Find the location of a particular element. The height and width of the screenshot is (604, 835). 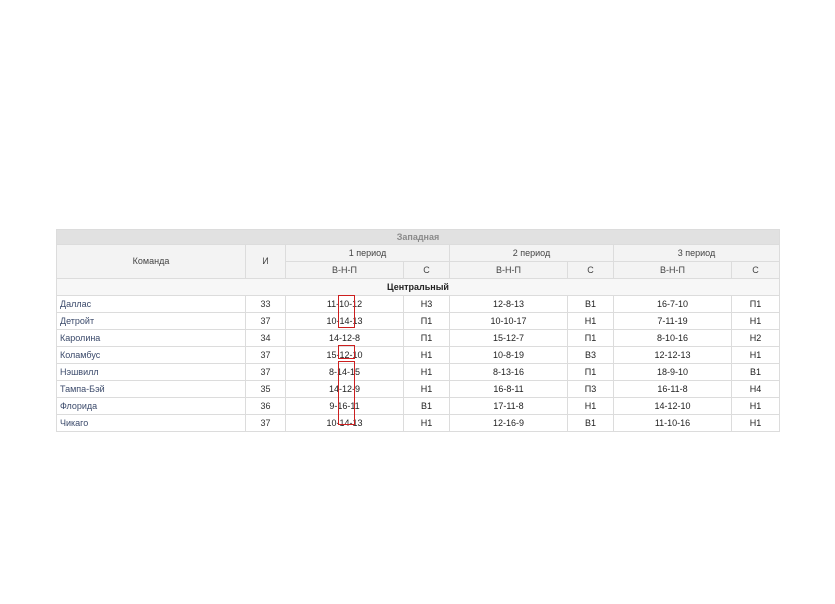

team-link: Коламбус is located at coordinates (151, 355).